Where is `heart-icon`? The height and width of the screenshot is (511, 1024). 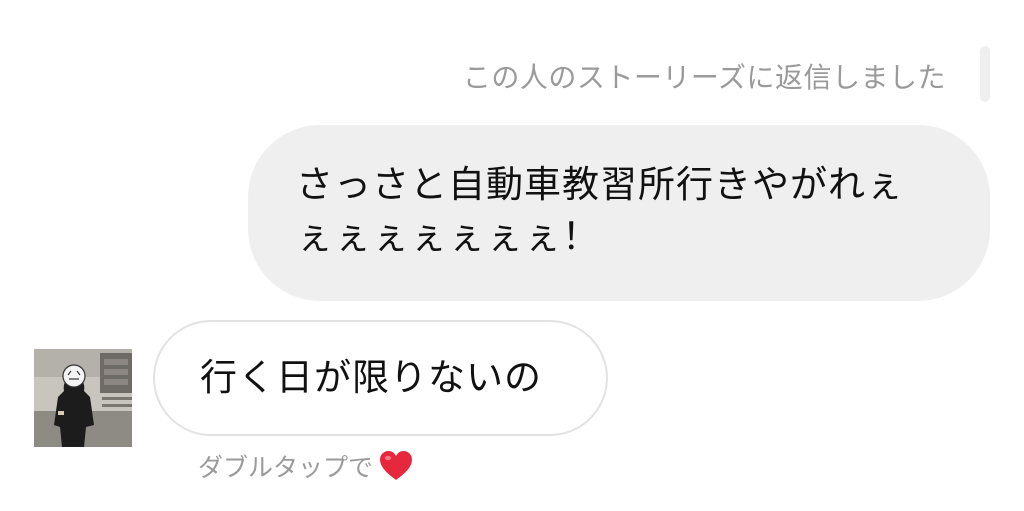 heart-icon is located at coordinates (396, 466).